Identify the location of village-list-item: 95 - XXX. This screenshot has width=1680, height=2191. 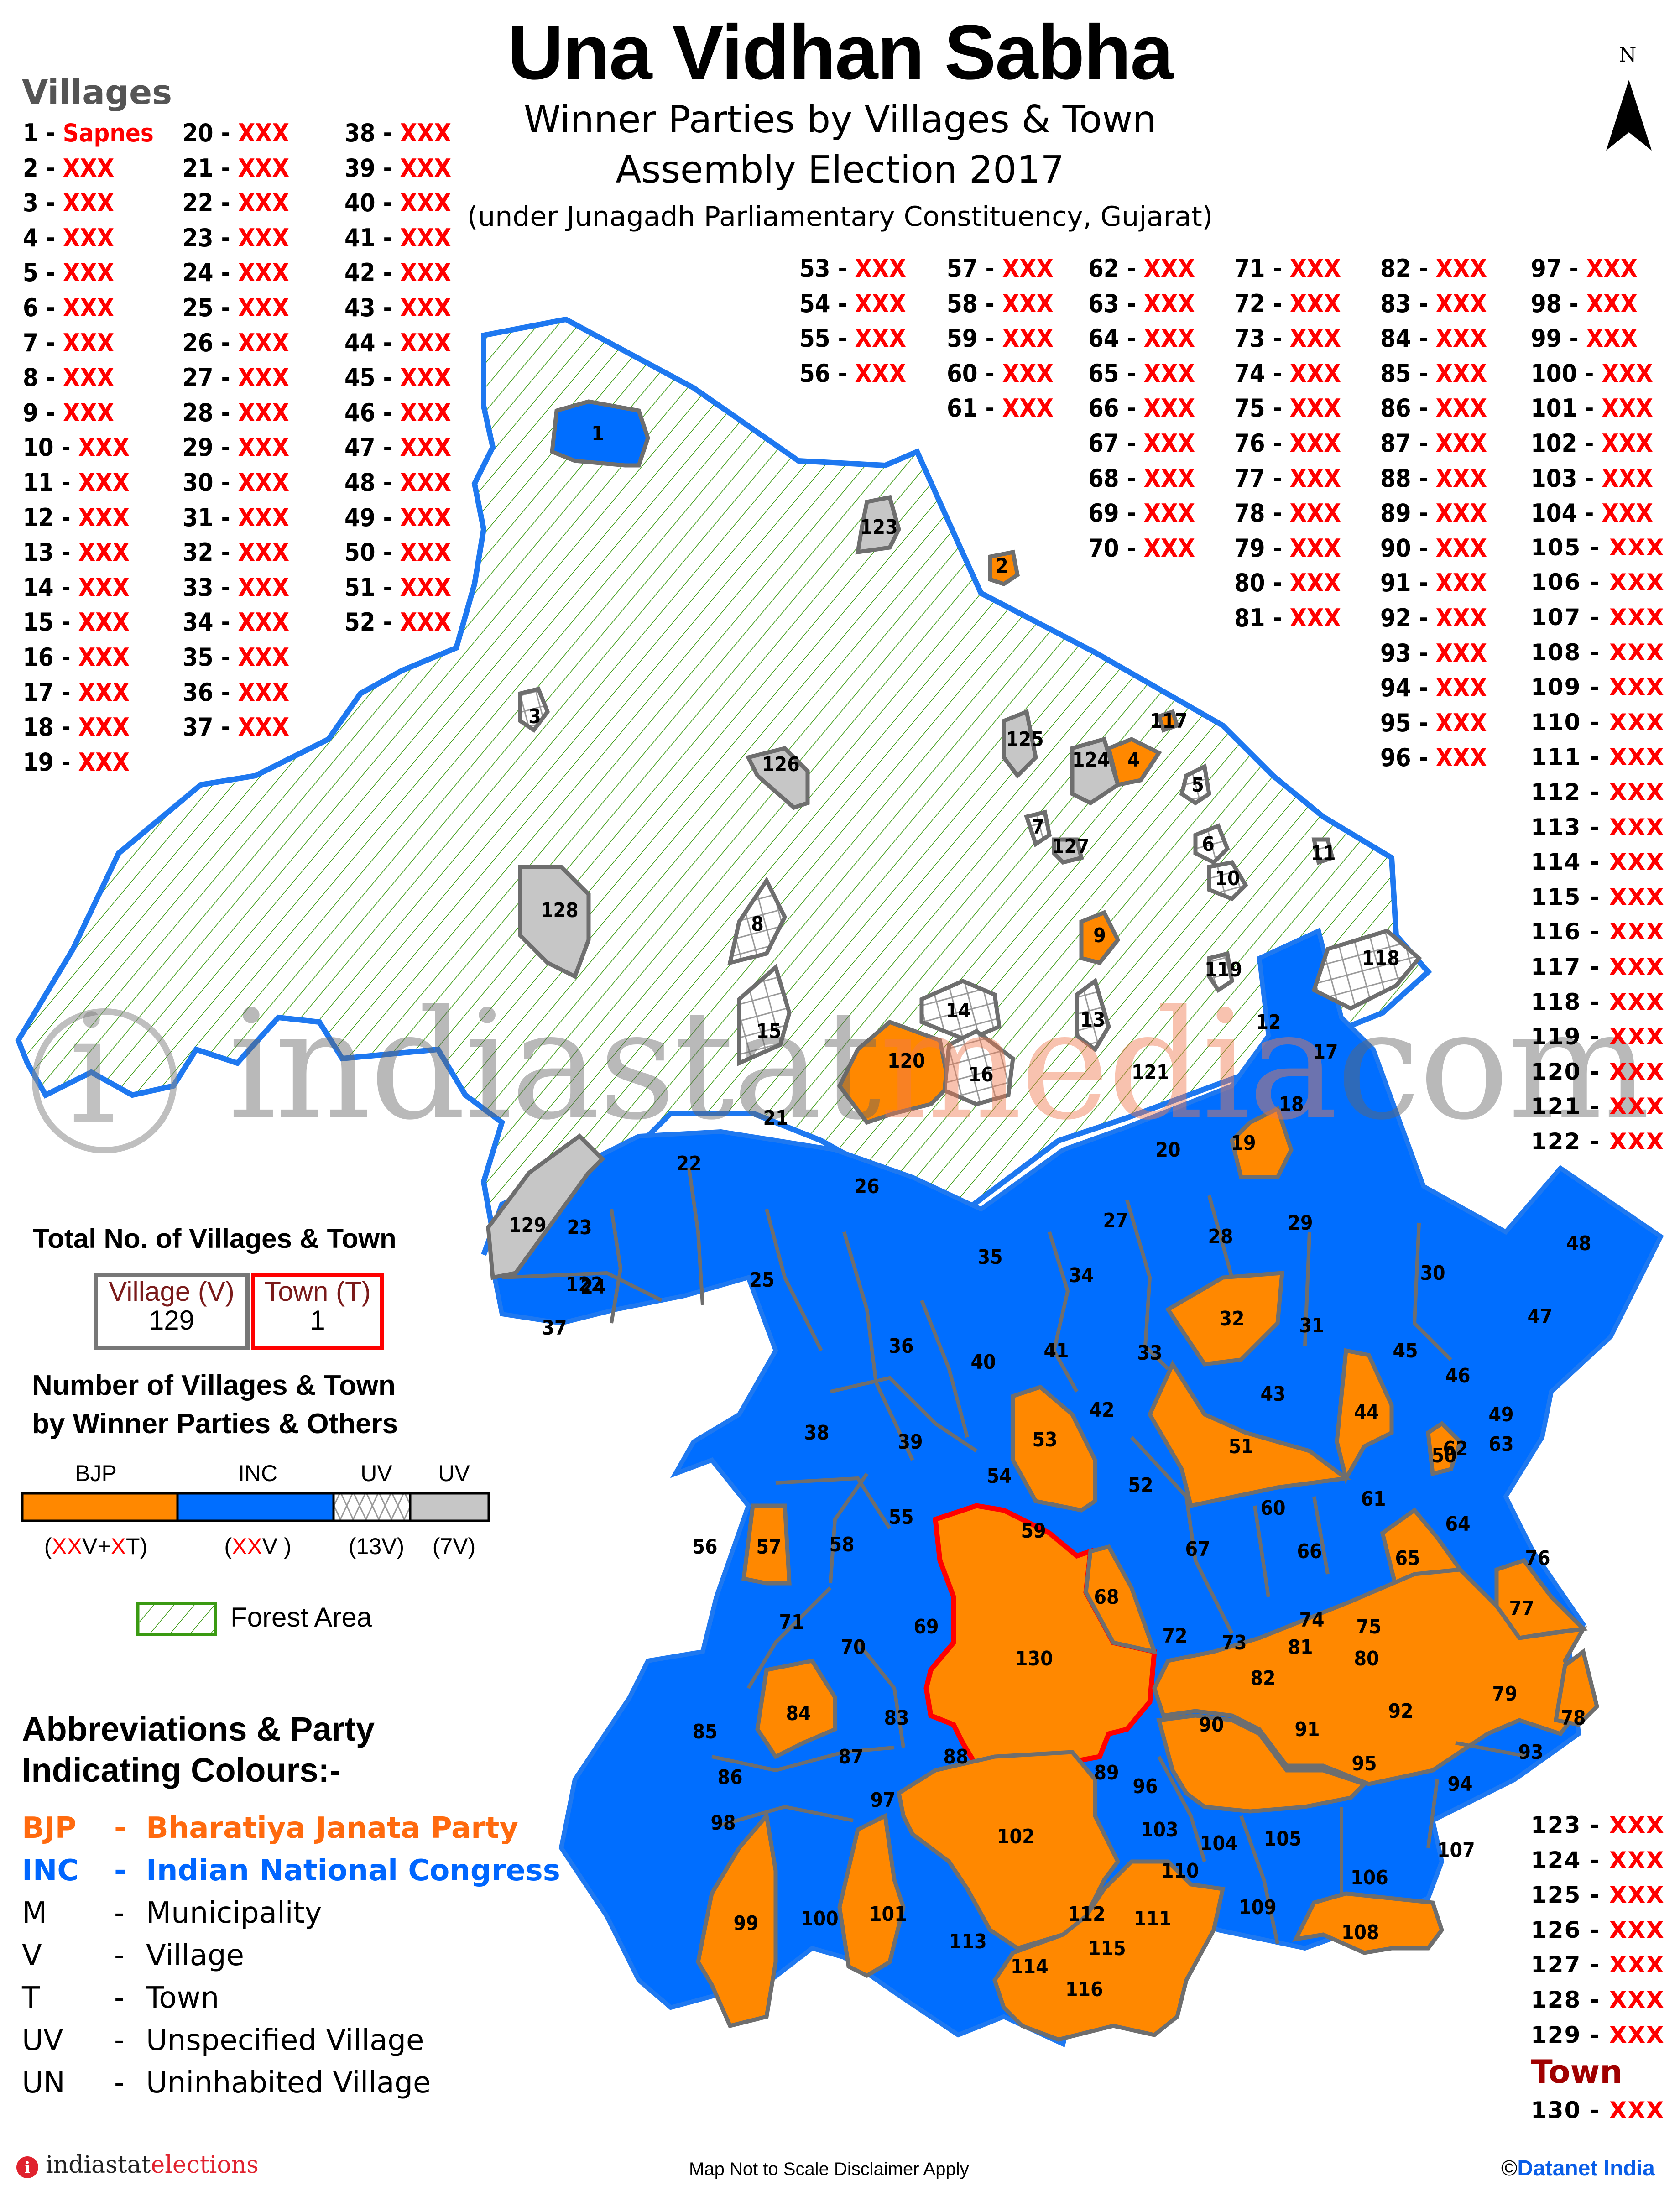
(1434, 722).